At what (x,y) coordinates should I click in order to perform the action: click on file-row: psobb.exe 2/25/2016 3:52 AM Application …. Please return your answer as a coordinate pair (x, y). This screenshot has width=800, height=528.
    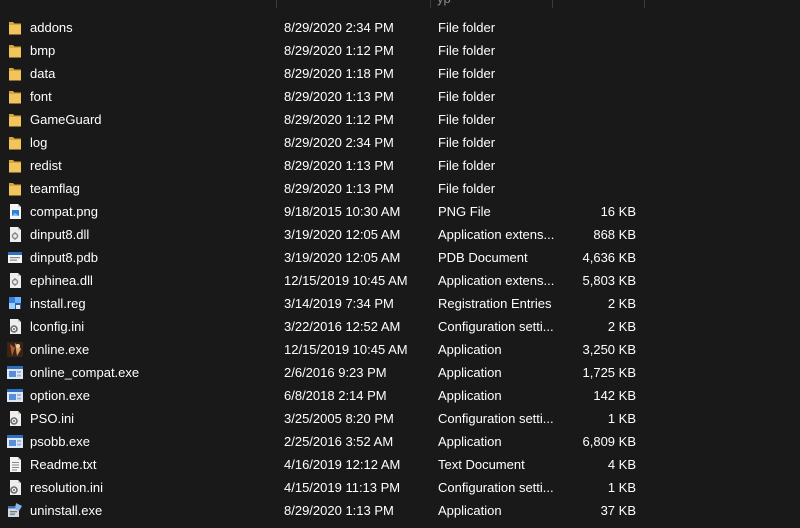
    Looking at the image, I should click on (400, 441).